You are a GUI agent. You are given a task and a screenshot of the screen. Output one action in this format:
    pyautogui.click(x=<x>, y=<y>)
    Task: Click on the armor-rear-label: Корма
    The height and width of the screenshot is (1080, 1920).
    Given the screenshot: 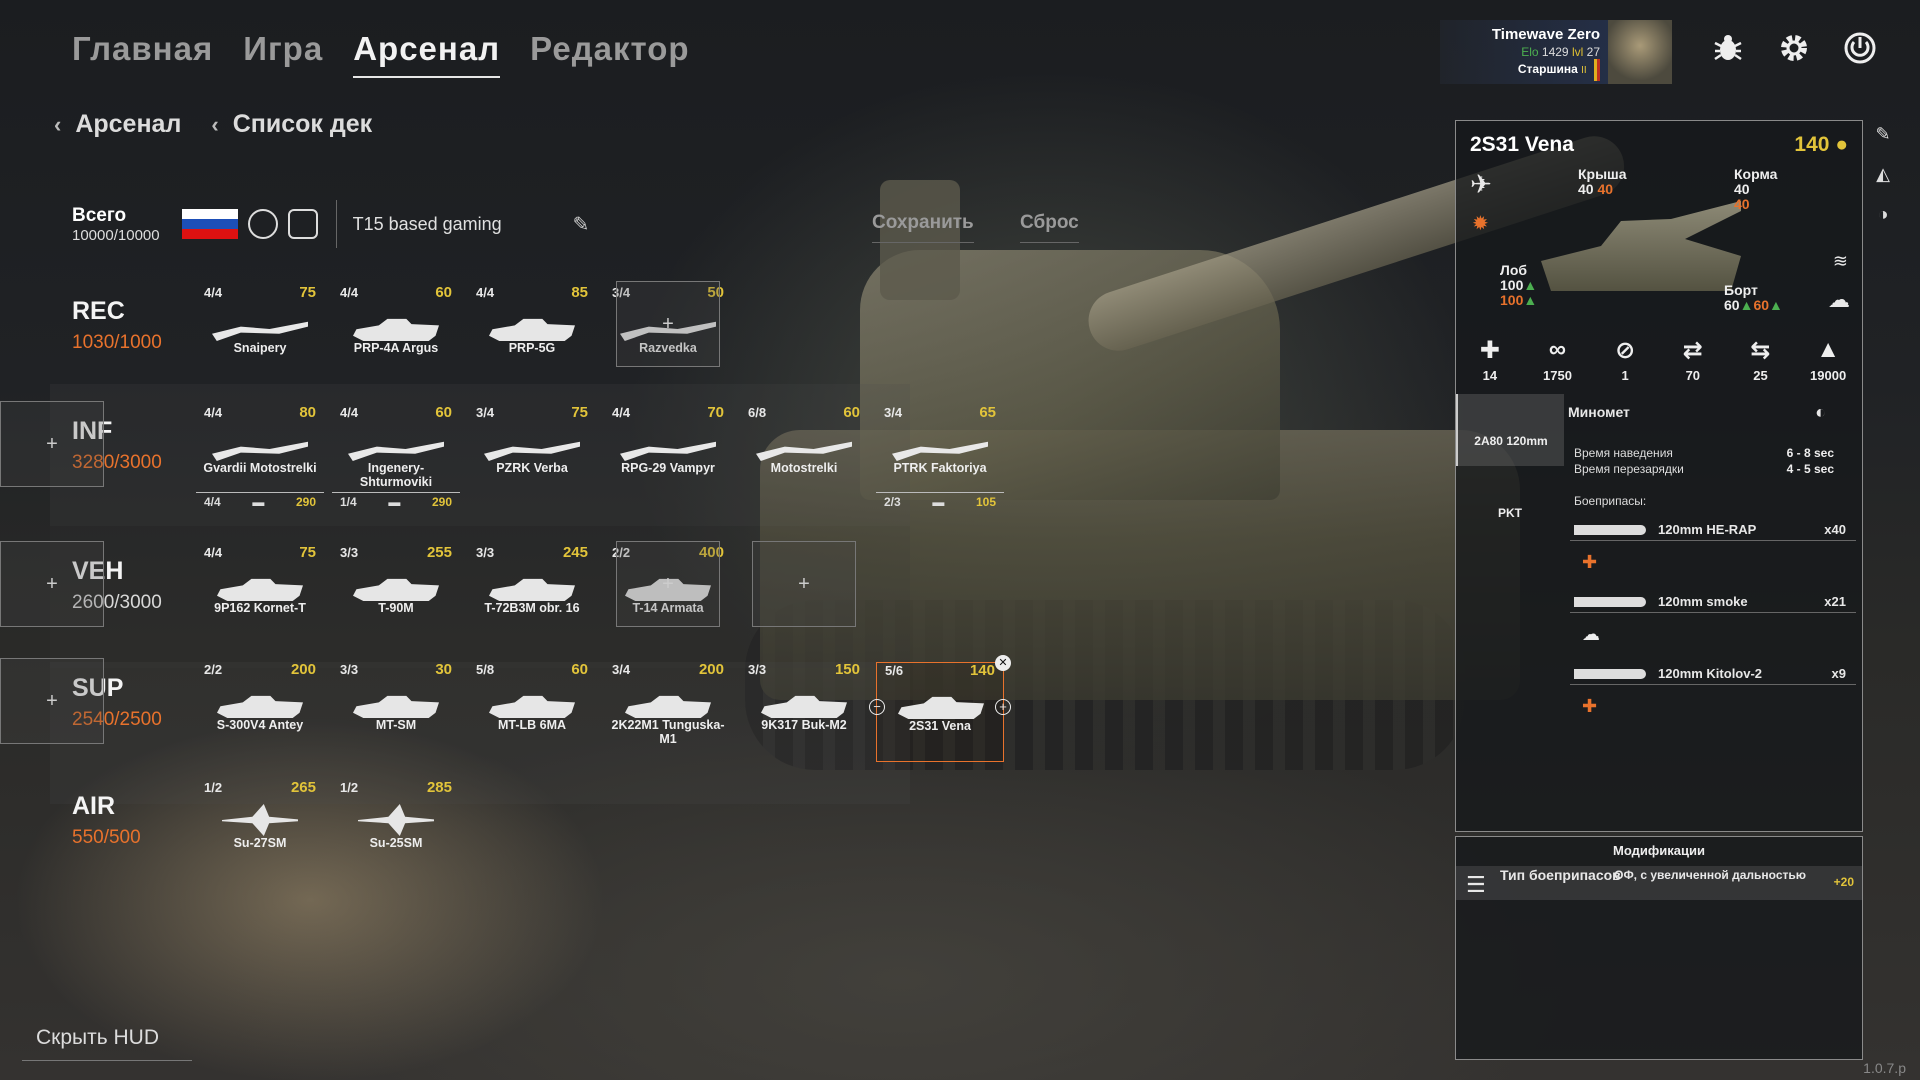 What is the action you would take?
    pyautogui.click(x=1756, y=174)
    